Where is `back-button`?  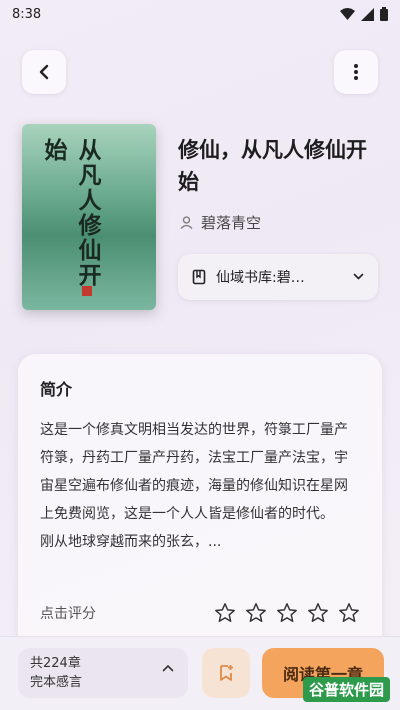 back-button is located at coordinates (44, 72).